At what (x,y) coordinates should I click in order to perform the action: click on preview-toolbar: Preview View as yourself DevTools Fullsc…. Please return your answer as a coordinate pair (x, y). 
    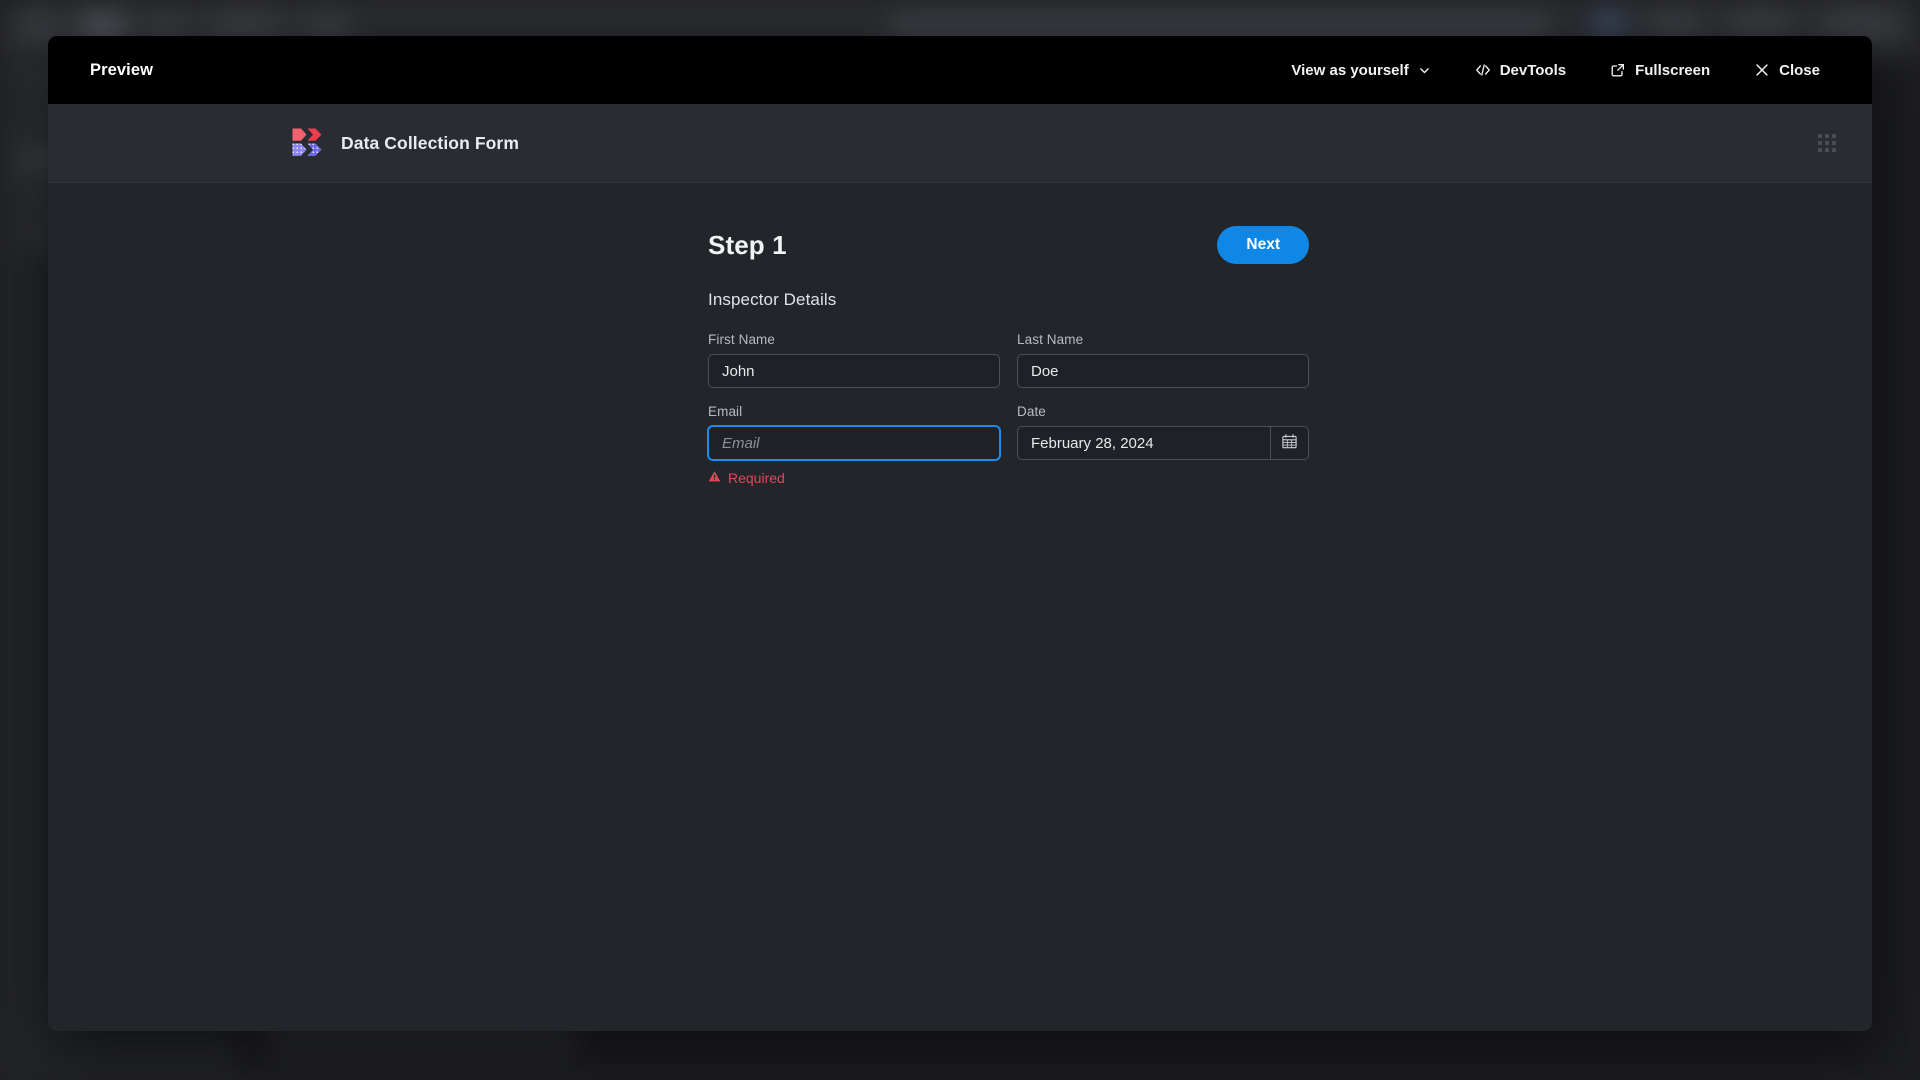
    Looking at the image, I should click on (960, 70).